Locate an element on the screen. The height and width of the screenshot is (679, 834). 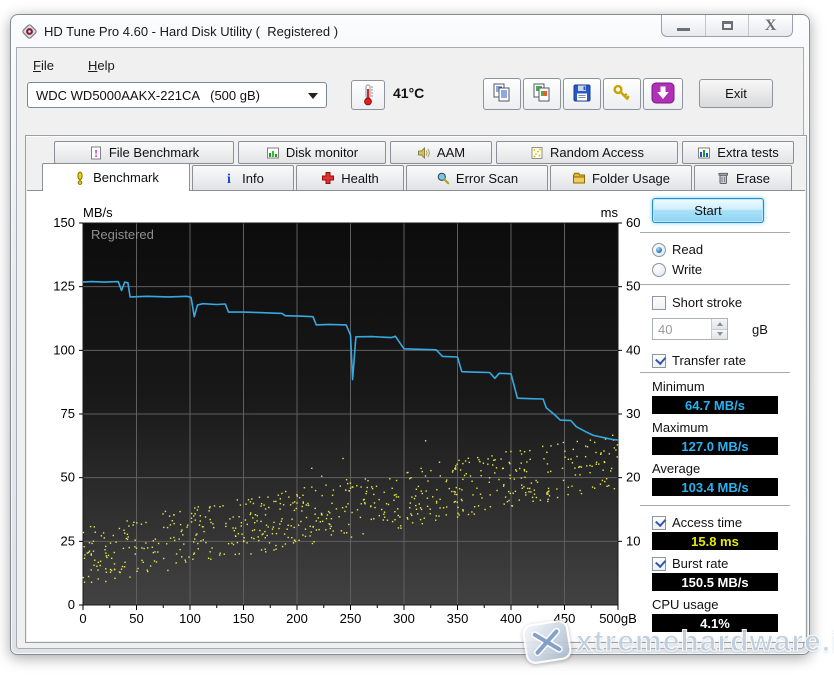
tab-label: AAM is located at coordinates (451, 152).